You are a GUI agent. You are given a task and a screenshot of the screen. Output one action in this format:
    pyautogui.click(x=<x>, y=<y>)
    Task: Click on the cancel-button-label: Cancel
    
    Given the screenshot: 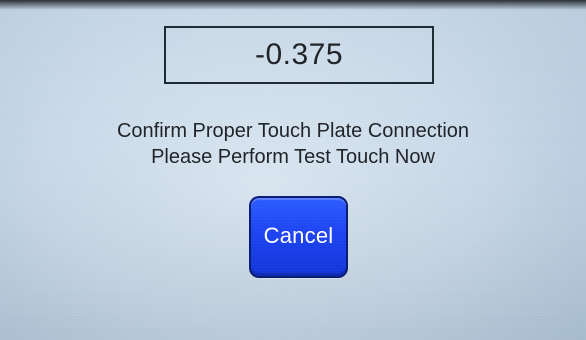 What is the action you would take?
    pyautogui.click(x=298, y=235)
    